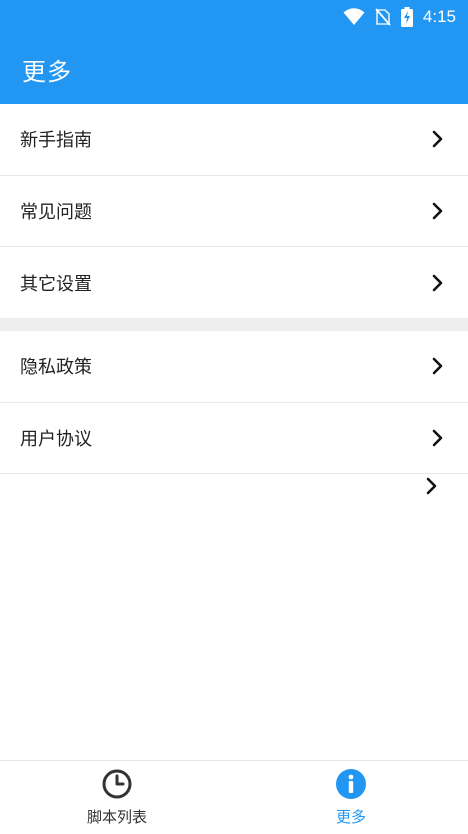 The height and width of the screenshot is (834, 468). What do you see at coordinates (234, 283) in the screenshot?
I see `menu-item-other-settings: 其它设置` at bounding box center [234, 283].